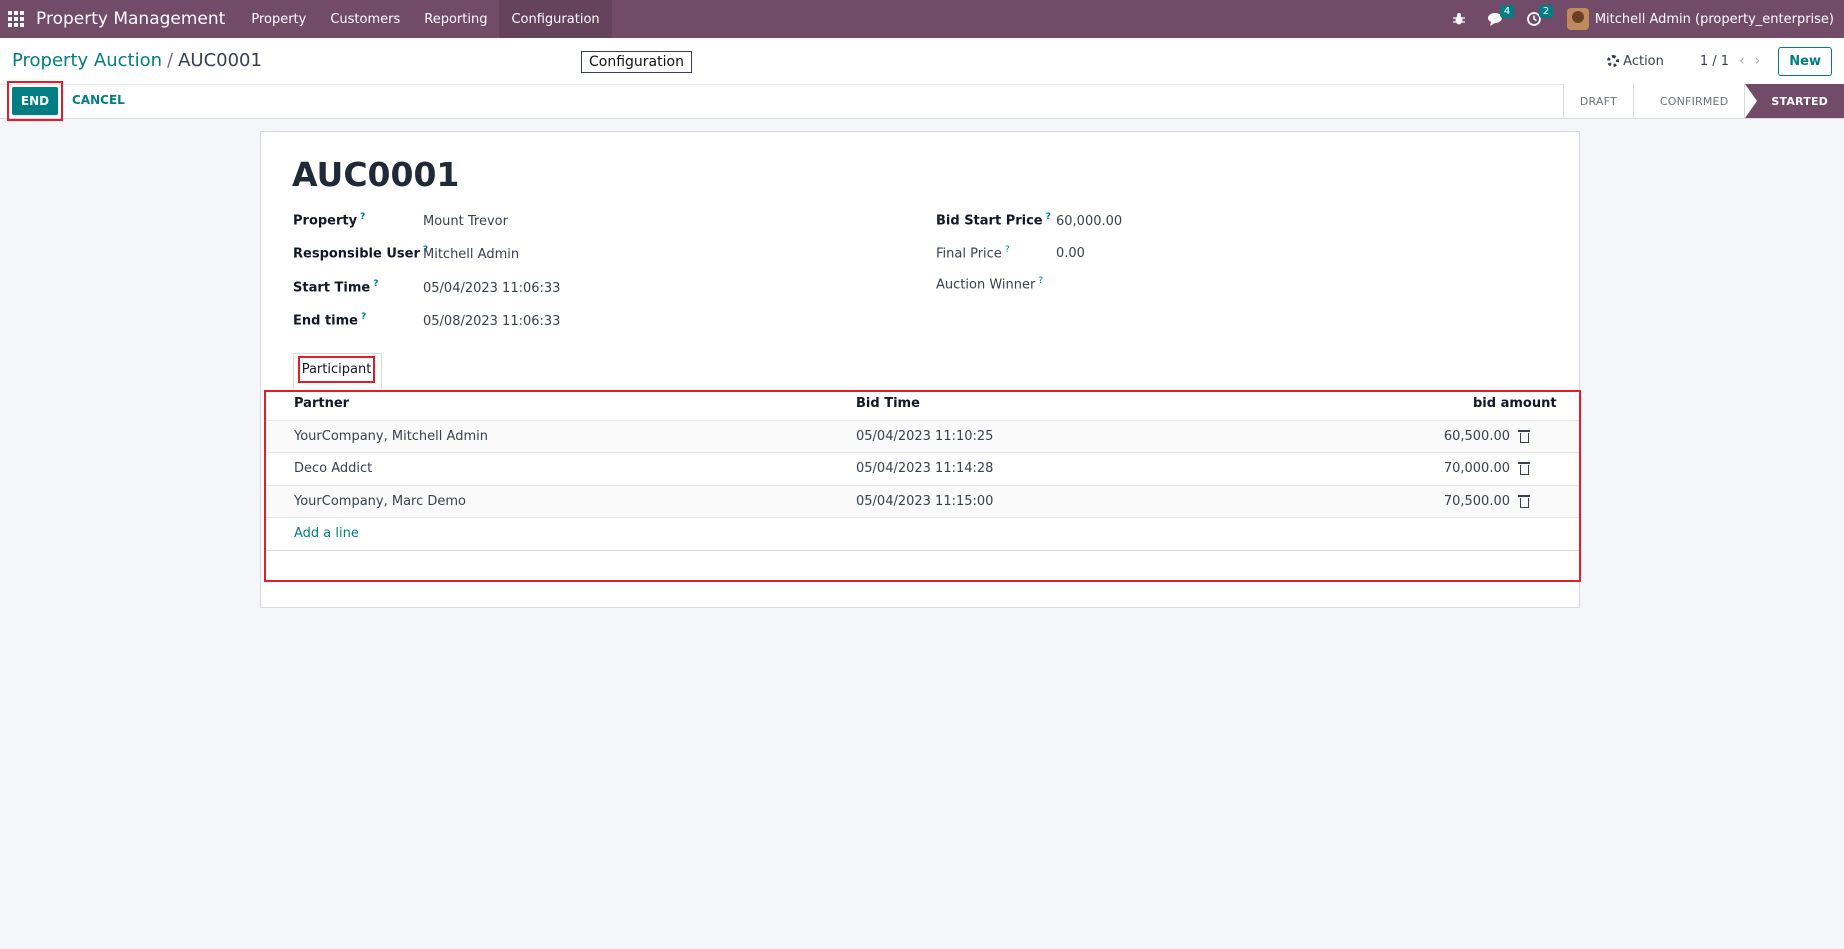  Describe the element at coordinates (1476, 436) in the screenshot. I see `row-bid-amount: 60,500.00` at that location.